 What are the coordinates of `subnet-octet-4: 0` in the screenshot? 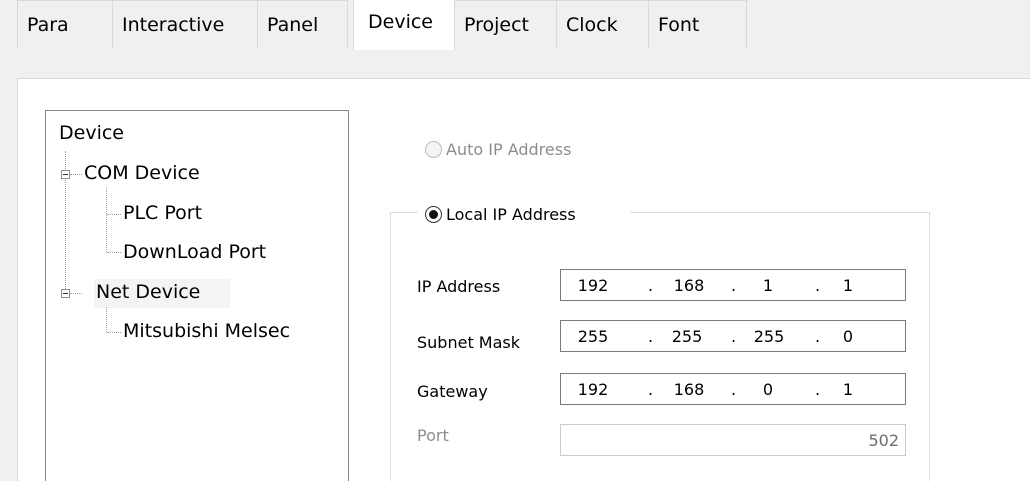 It's located at (848, 336).